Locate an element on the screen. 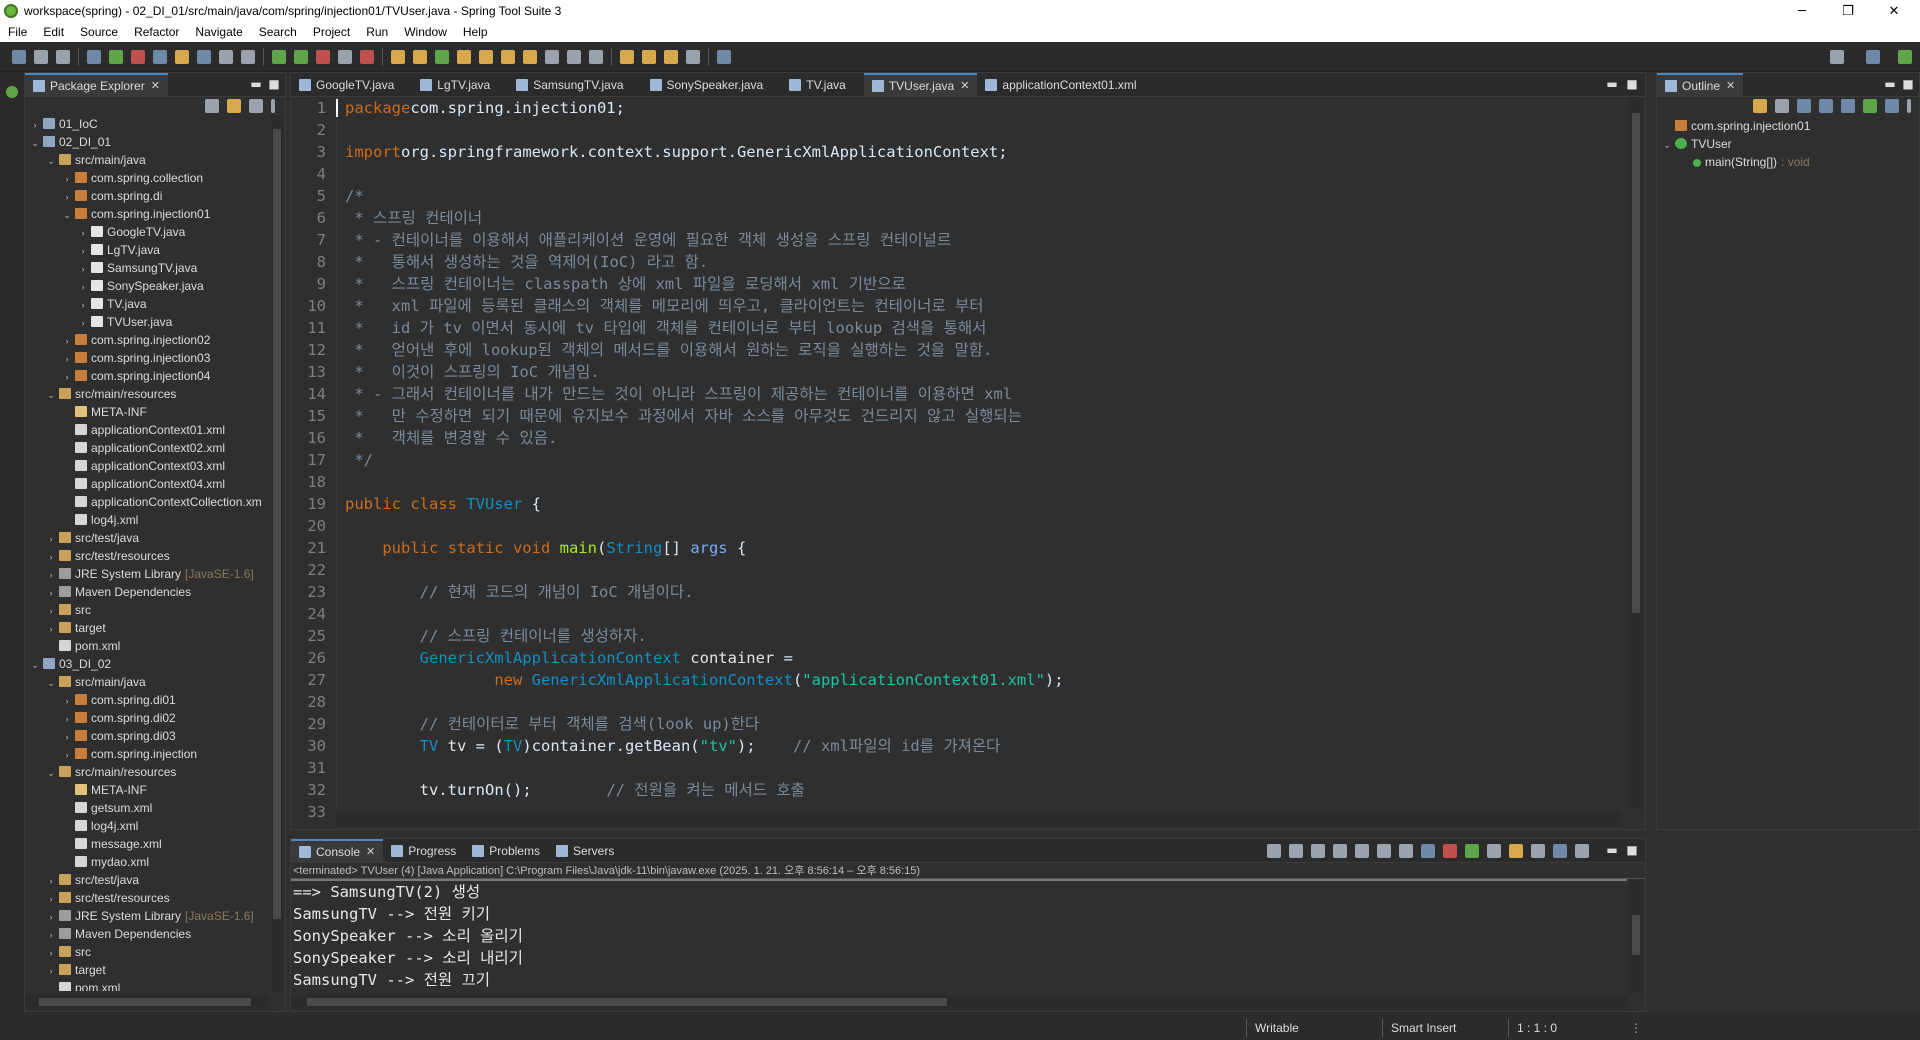 This screenshot has height=1040, width=1920. new-icon is located at coordinates (19, 56).